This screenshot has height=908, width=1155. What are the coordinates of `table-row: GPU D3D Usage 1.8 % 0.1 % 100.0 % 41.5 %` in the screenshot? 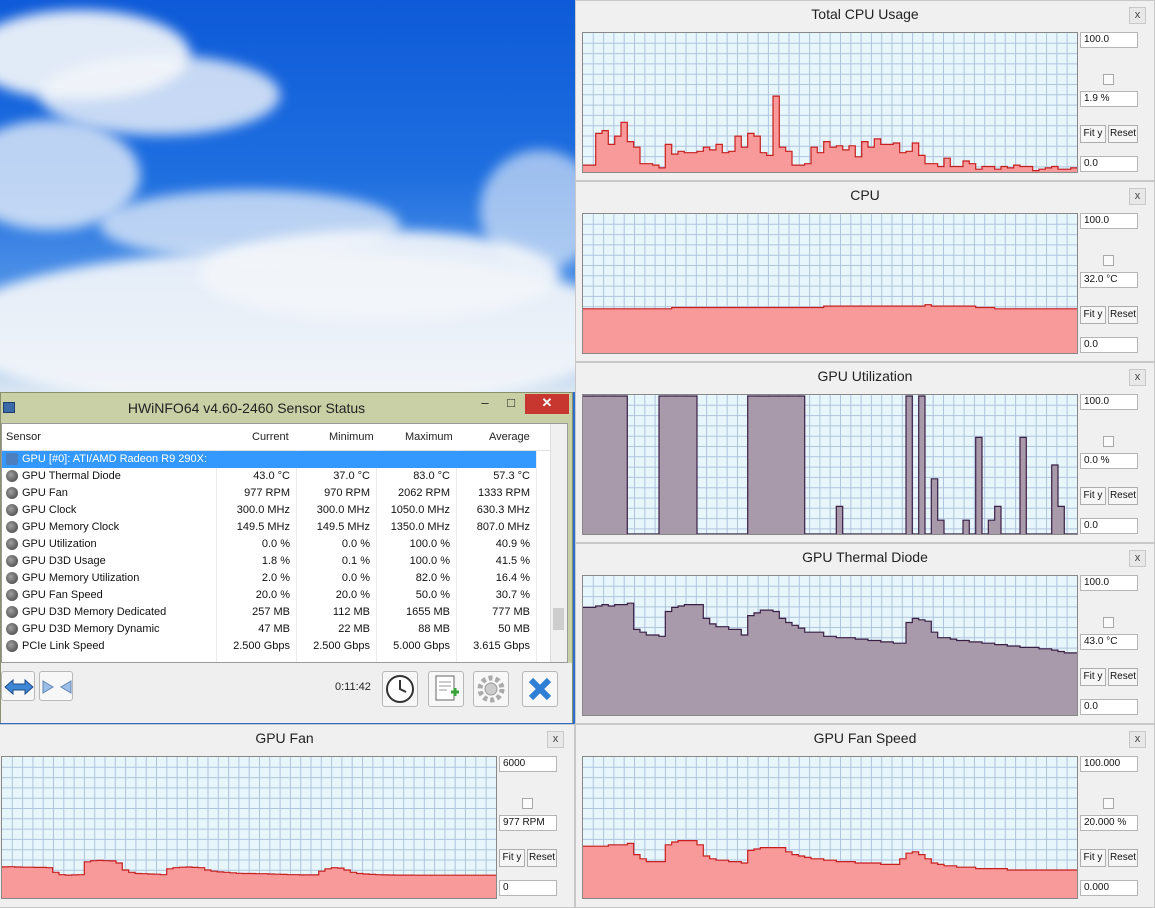 It's located at (276, 561).